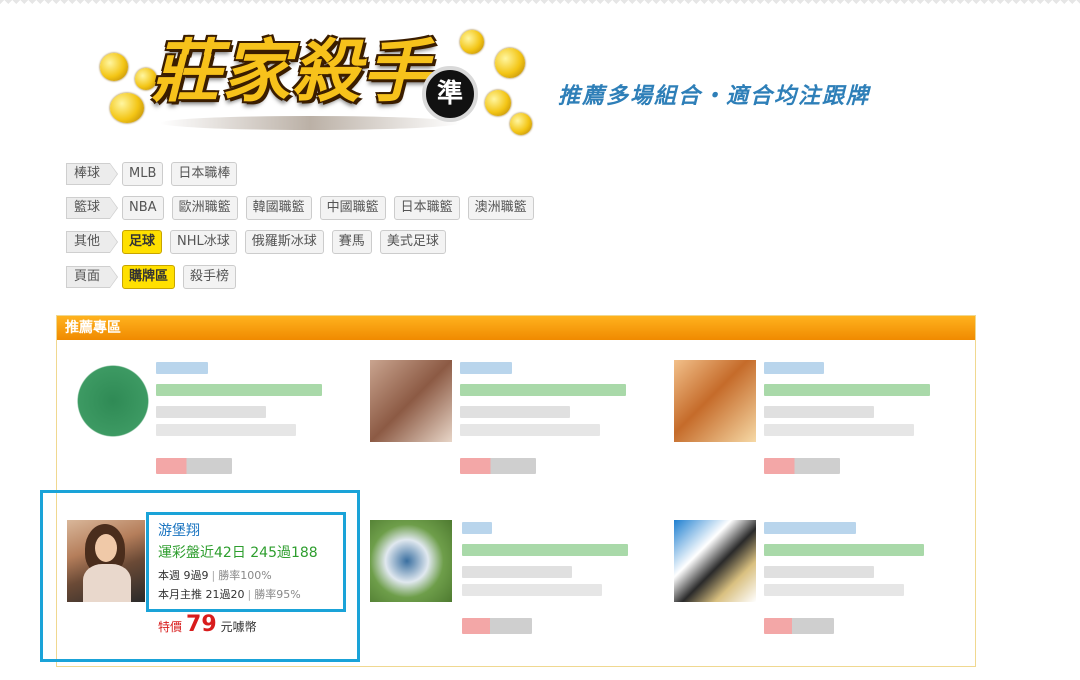  I want to click on category-tag: 頁面, so click(92, 277).